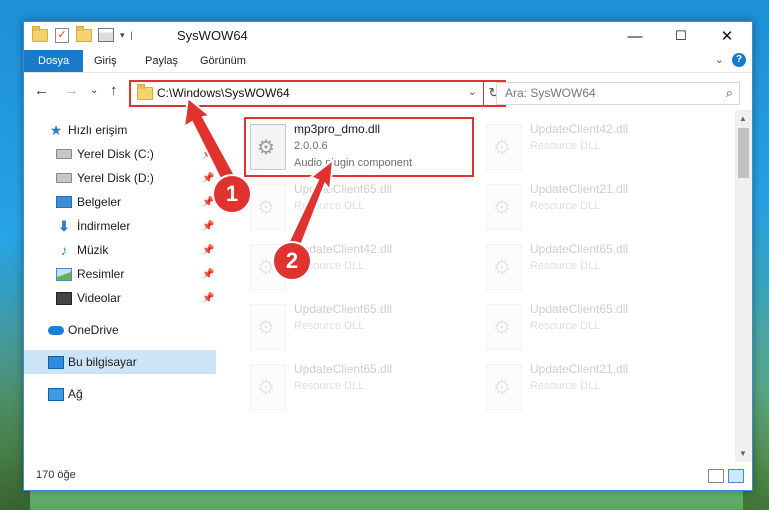 This screenshot has width=769, height=510. What do you see at coordinates (579, 129) in the screenshot?
I see `file-name: UpdateClient42.dll` at bounding box center [579, 129].